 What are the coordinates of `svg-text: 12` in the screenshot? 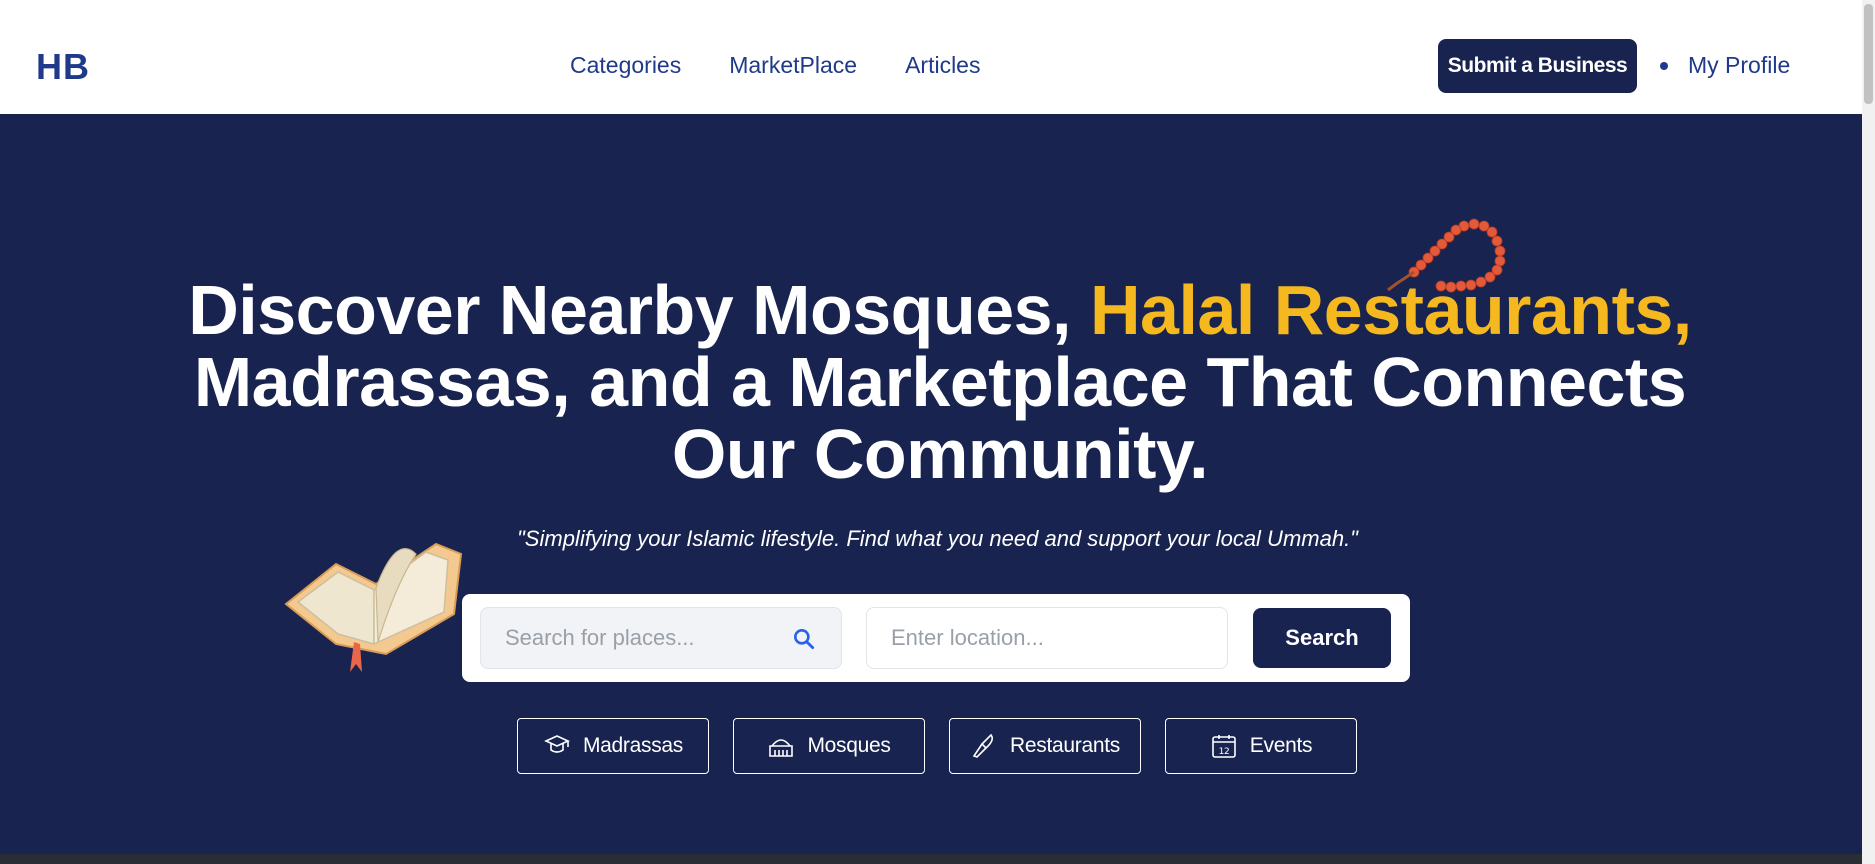 It's located at (1223, 752).